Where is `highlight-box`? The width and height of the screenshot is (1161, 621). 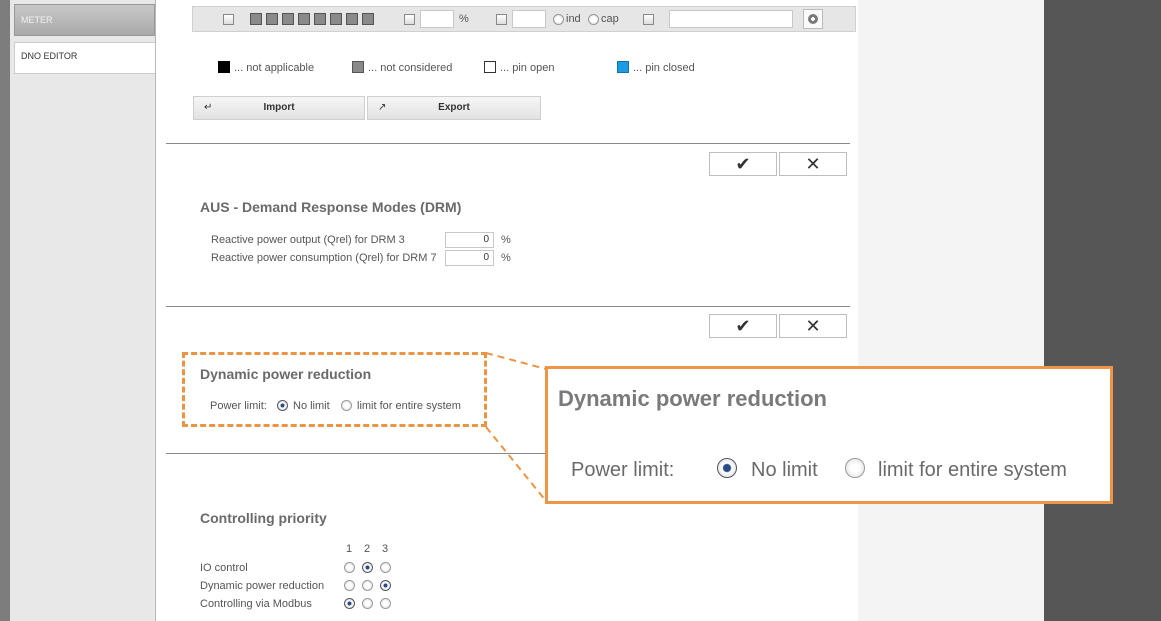 highlight-box is located at coordinates (334, 389).